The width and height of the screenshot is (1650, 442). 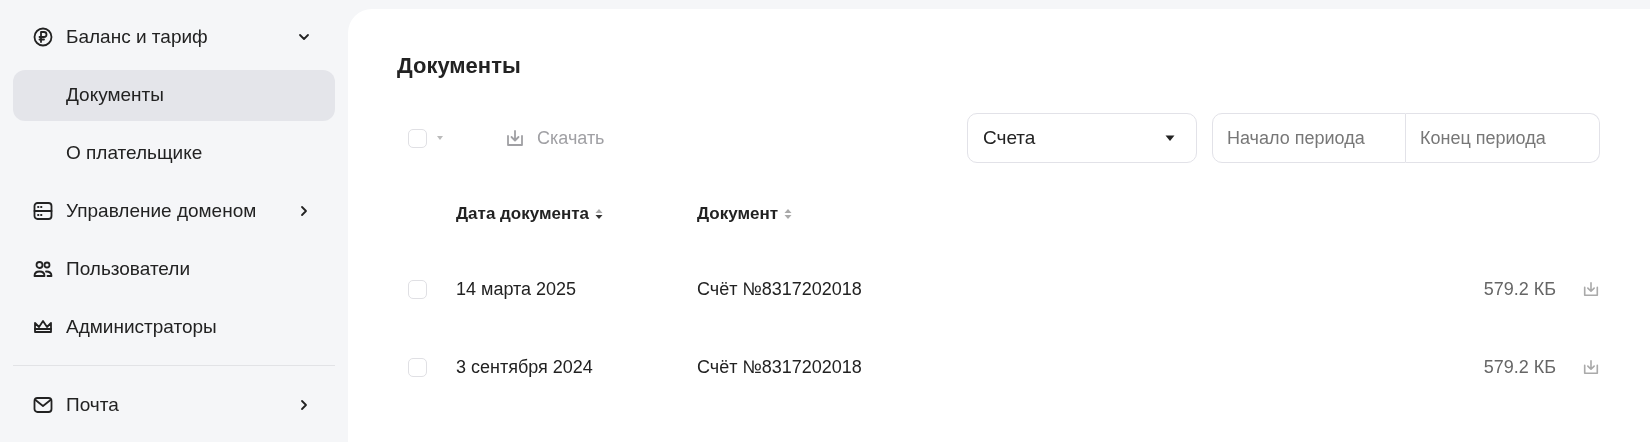 What do you see at coordinates (459, 66) in the screenshot?
I see `page-title: Документы` at bounding box center [459, 66].